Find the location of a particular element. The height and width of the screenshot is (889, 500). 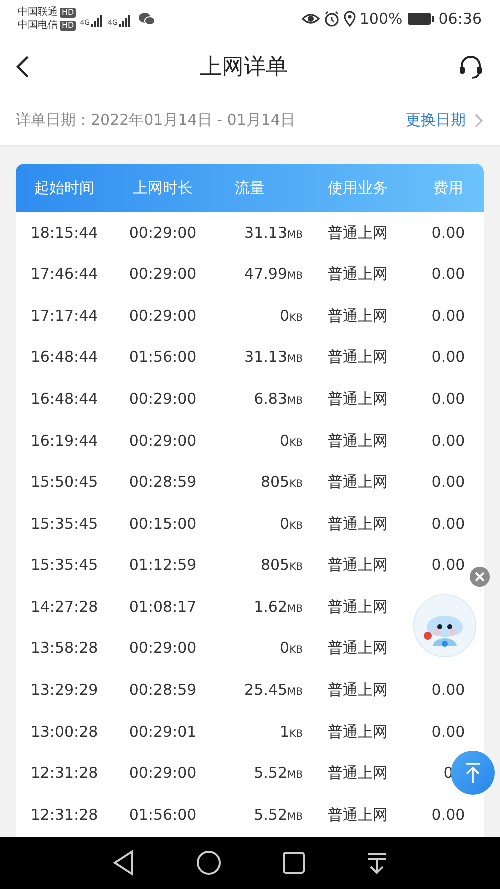

table-cell-text: 00:29:01 is located at coordinates (163, 732).